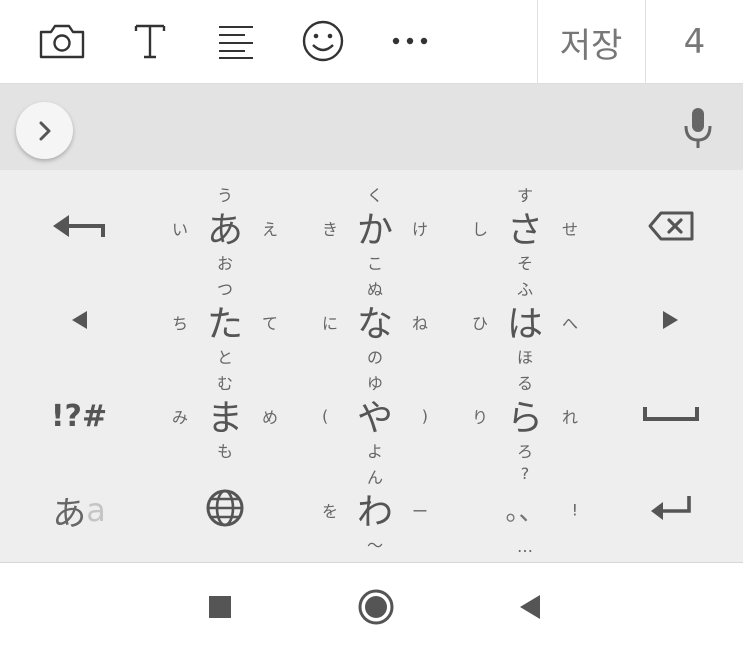 This screenshot has height=650, width=743. I want to click on flick-down: も, so click(225, 451).